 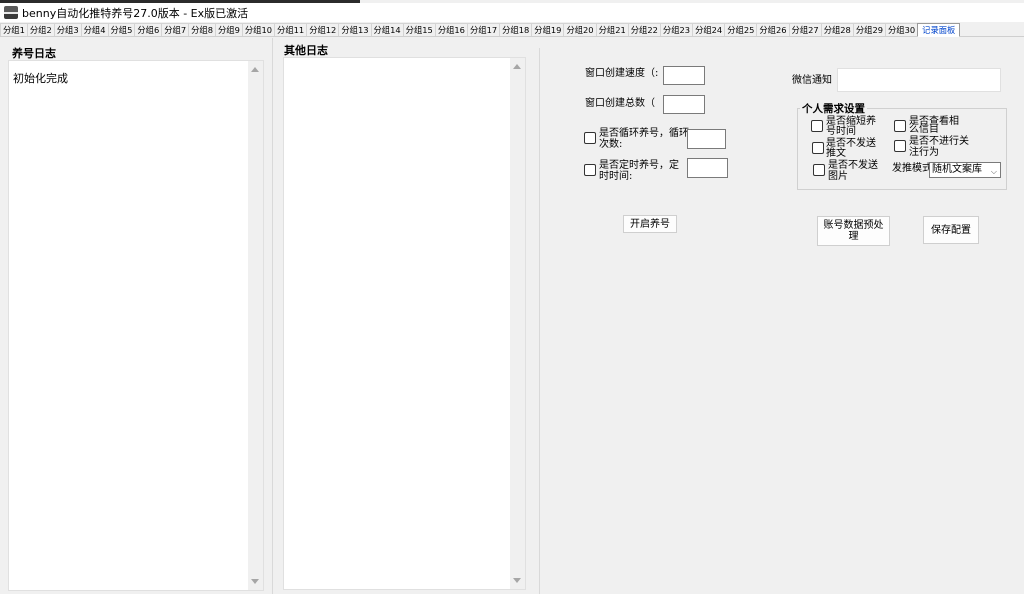 I want to click on tab-group-10: 分组10, so click(x=258, y=29).